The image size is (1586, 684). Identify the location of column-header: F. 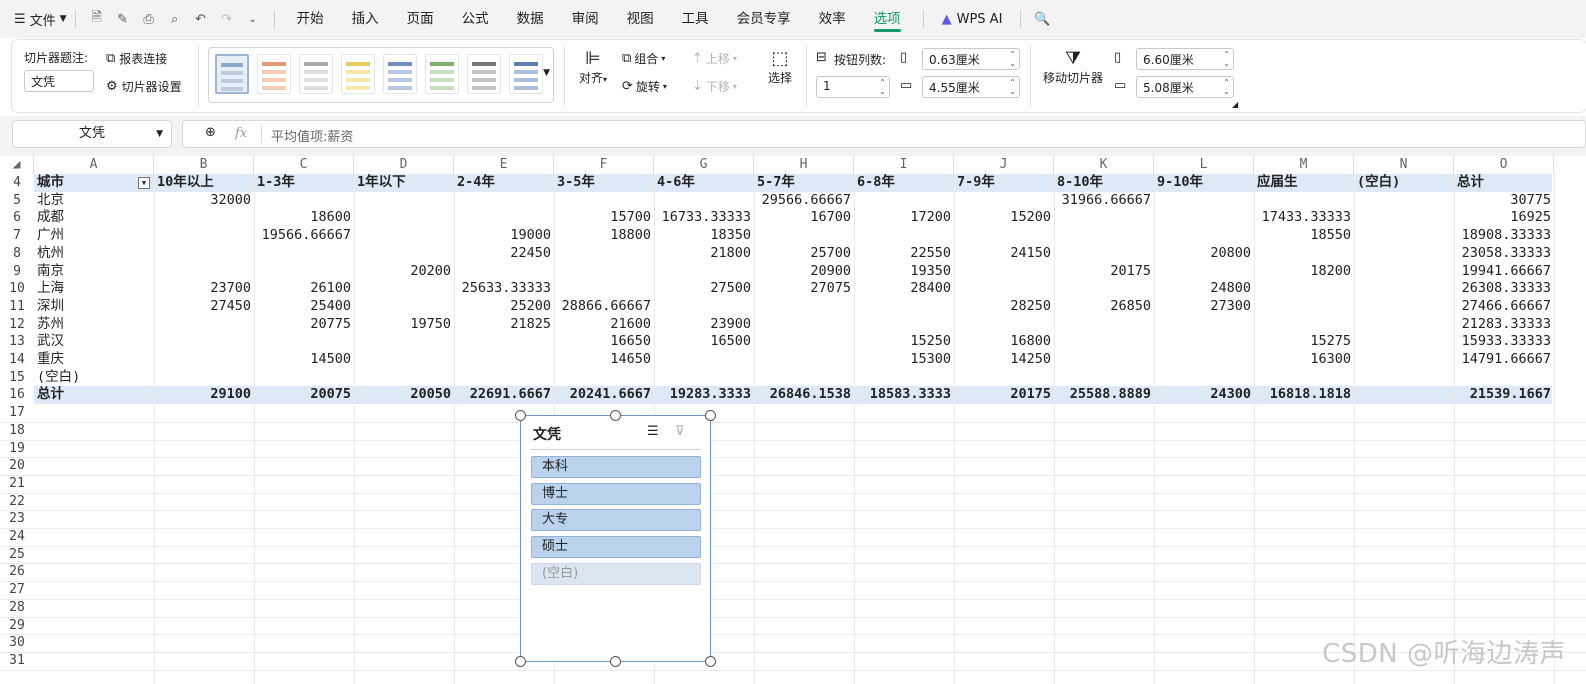
(604, 165).